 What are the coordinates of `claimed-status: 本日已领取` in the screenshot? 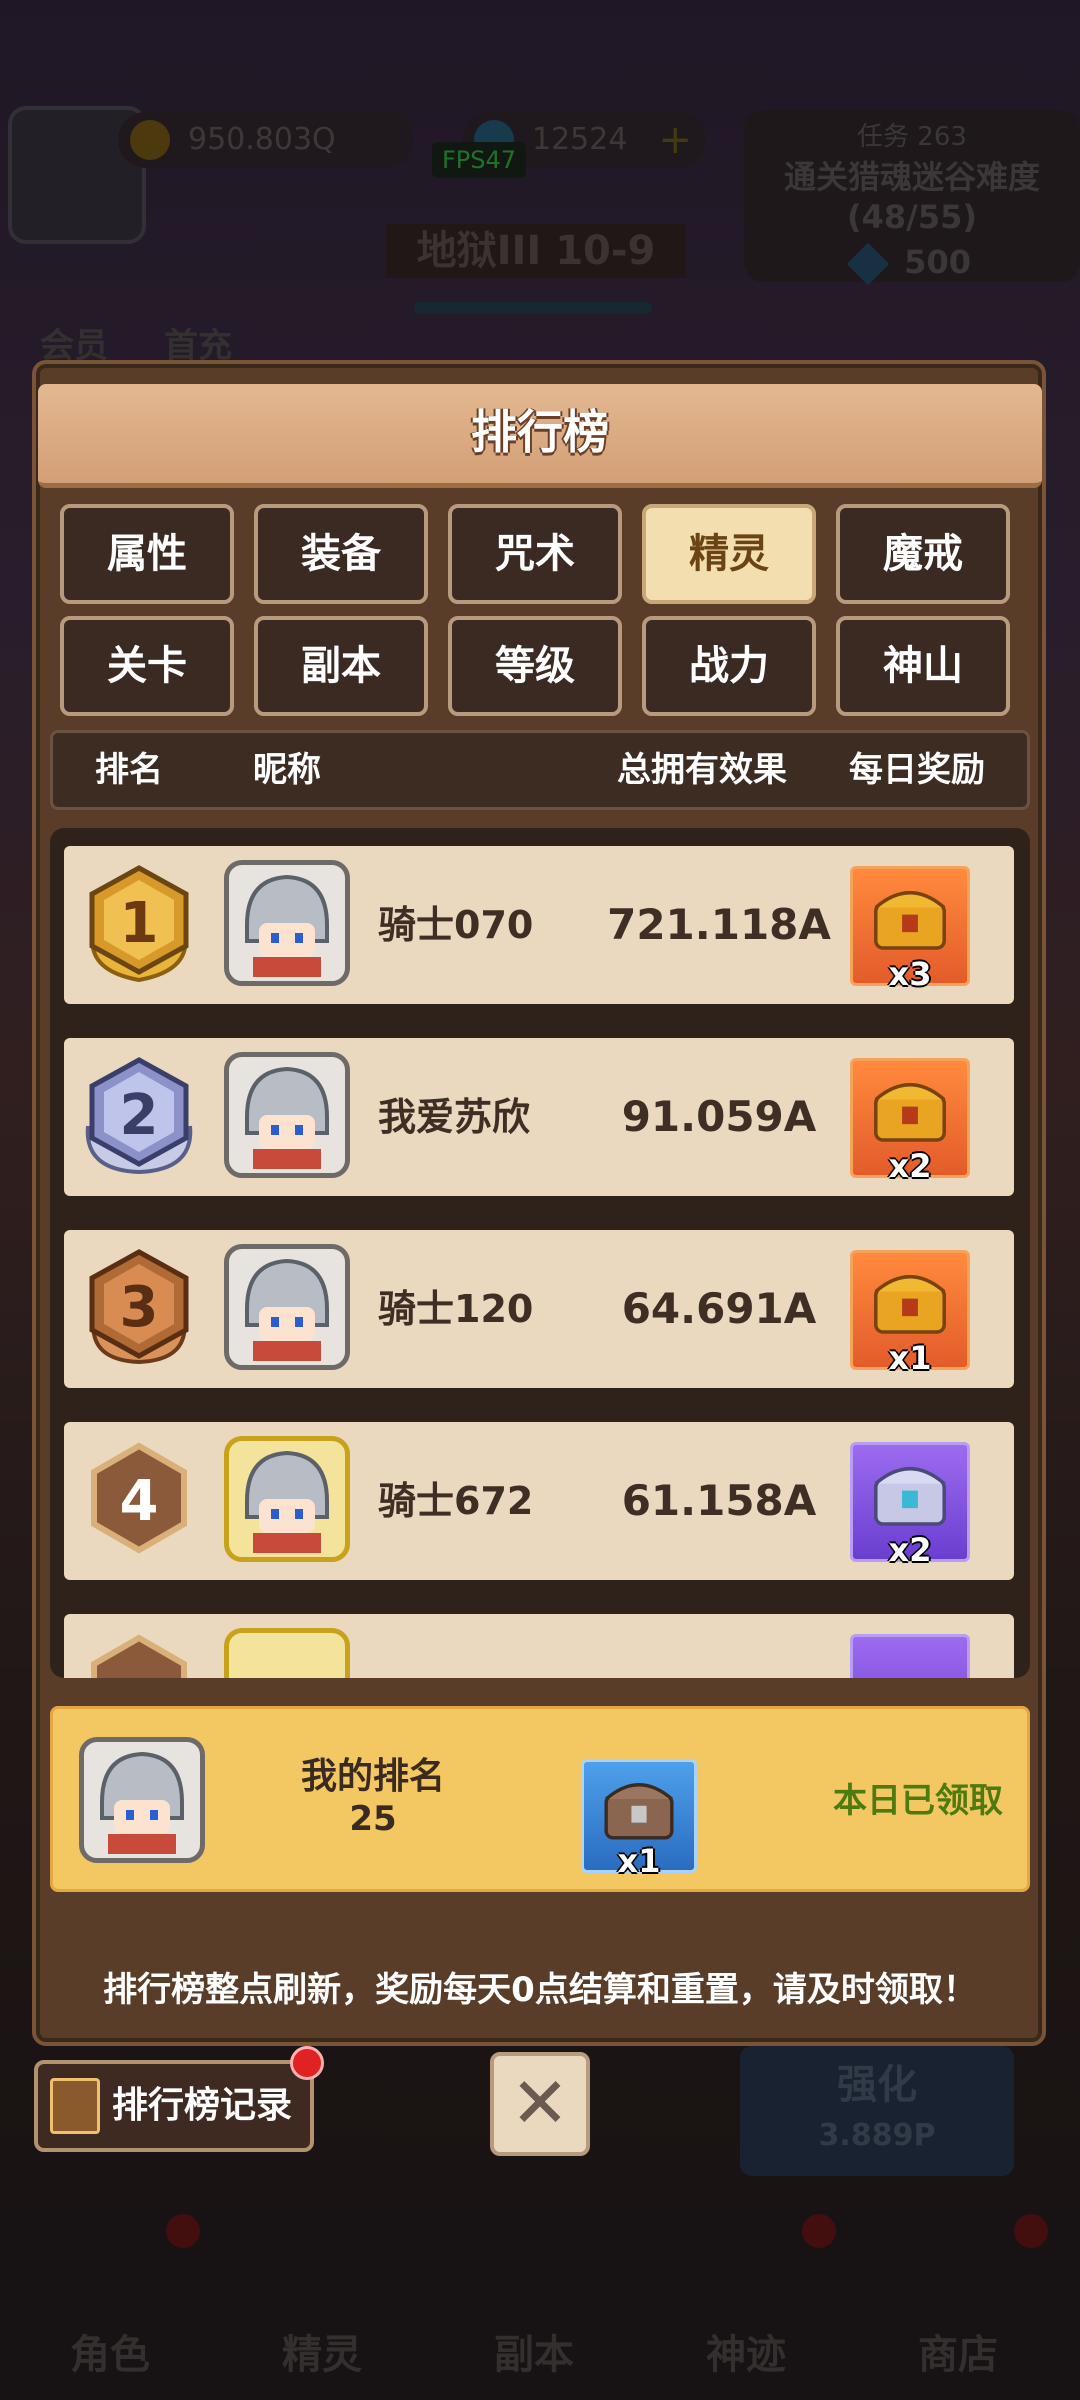 It's located at (918, 1801).